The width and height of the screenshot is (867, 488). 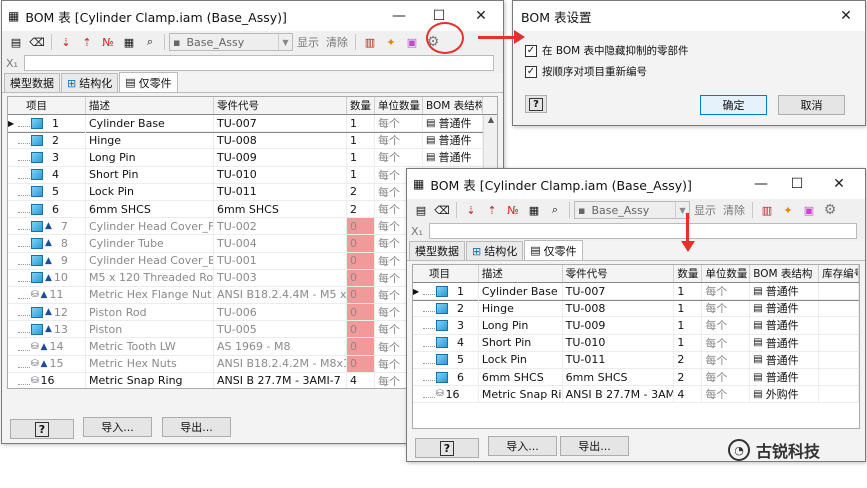 I want to click on table-row: ▶ 1 Cylinder Base TU-007 1 每个 ▤ 普通件, so click(x=636, y=291).